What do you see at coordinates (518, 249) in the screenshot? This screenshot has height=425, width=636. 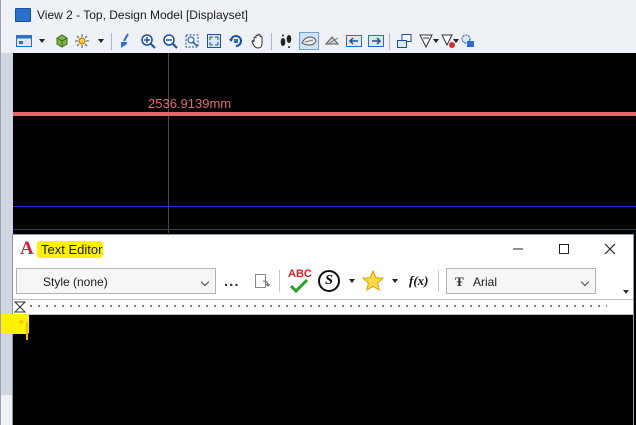 I see `minimize-button` at bounding box center [518, 249].